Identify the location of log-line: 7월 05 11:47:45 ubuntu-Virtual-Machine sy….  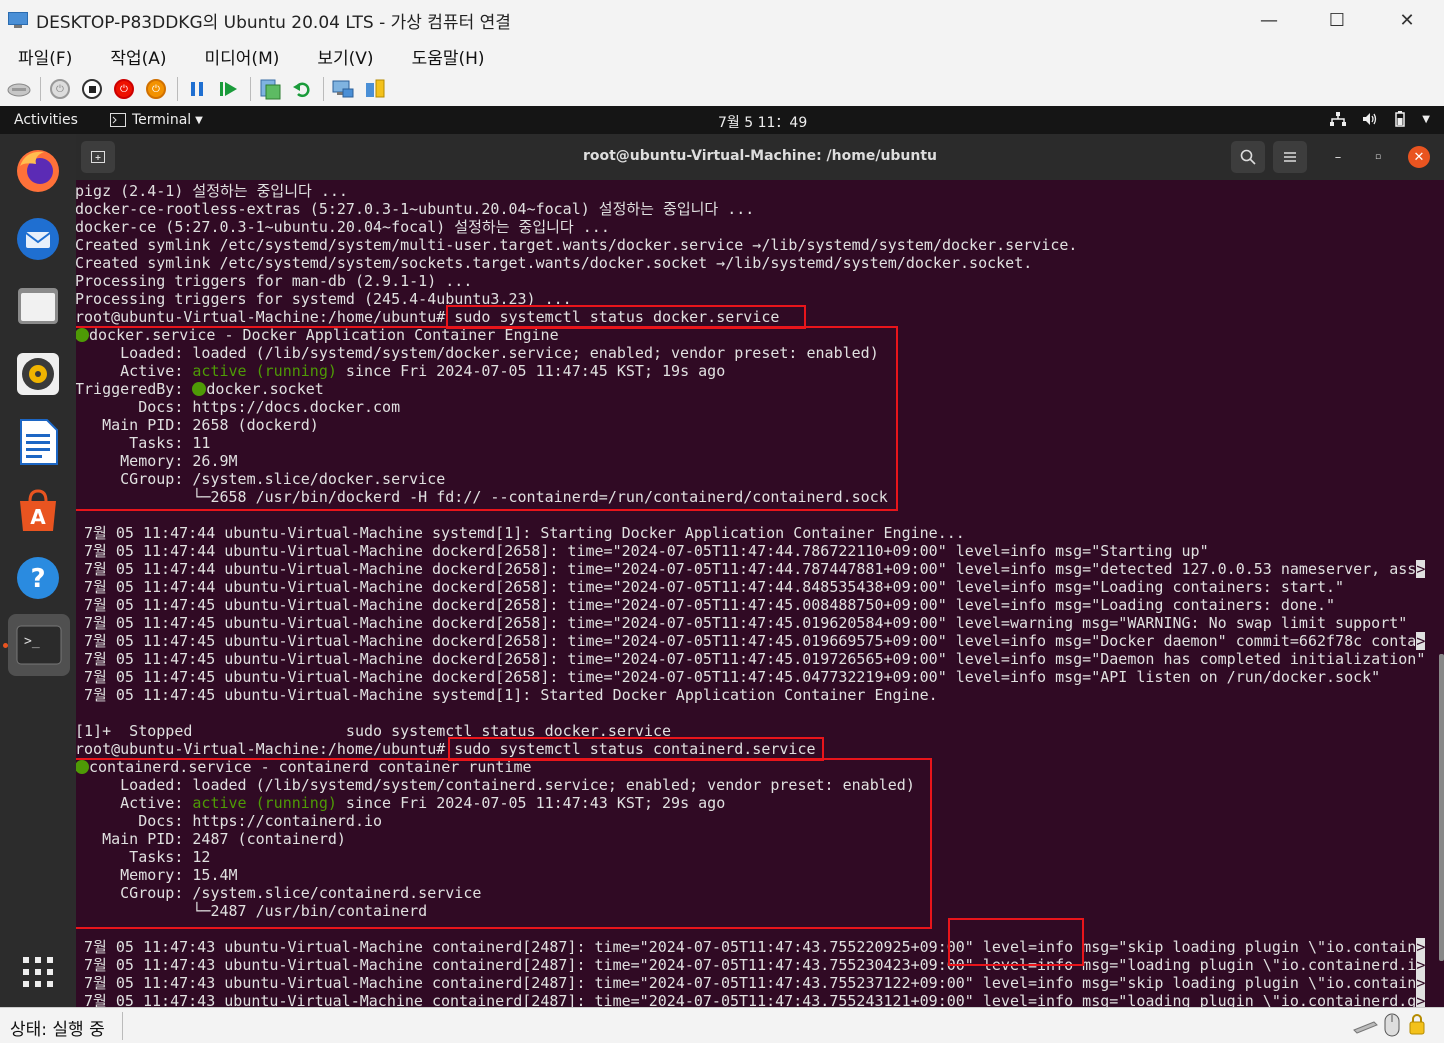
(507, 695).